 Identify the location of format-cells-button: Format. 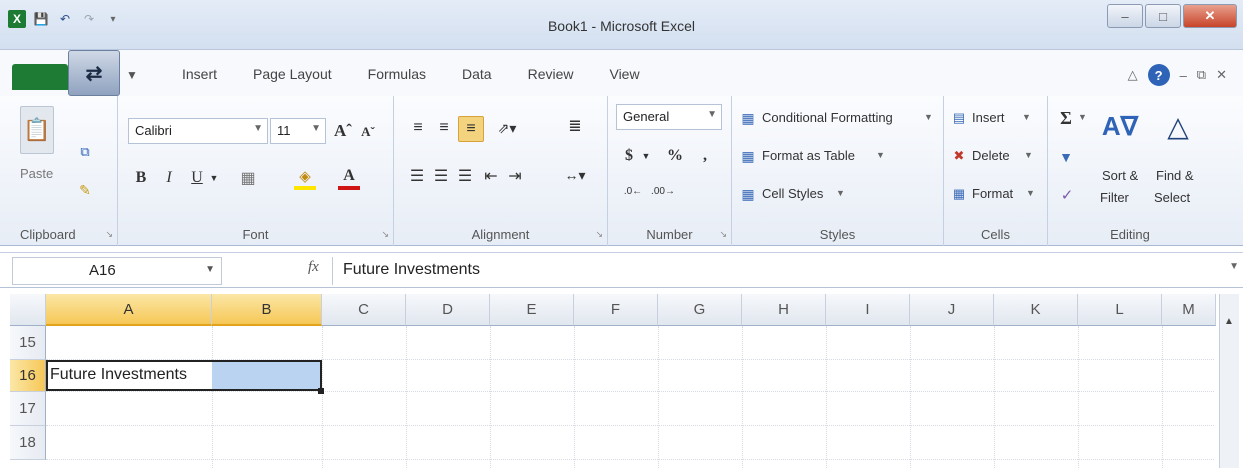
(992, 193).